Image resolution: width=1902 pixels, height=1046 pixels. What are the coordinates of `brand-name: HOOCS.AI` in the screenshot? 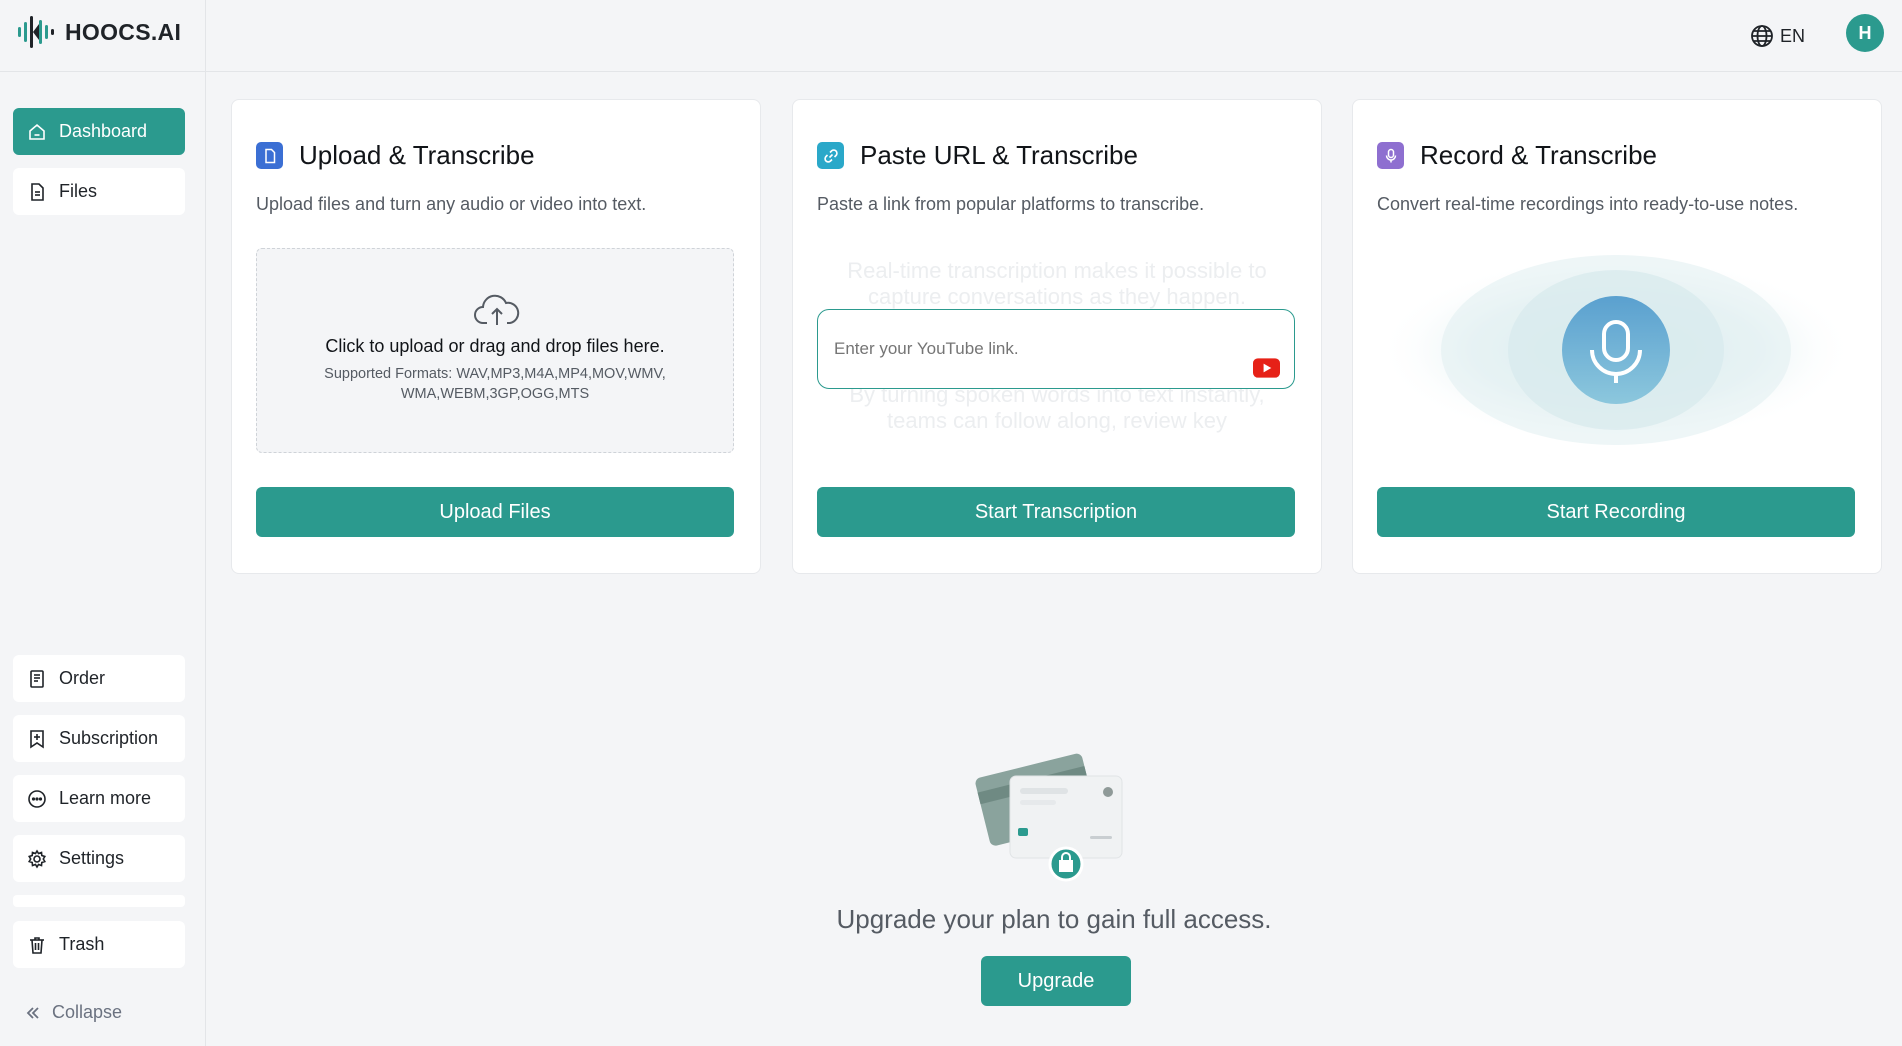 It's located at (123, 31).